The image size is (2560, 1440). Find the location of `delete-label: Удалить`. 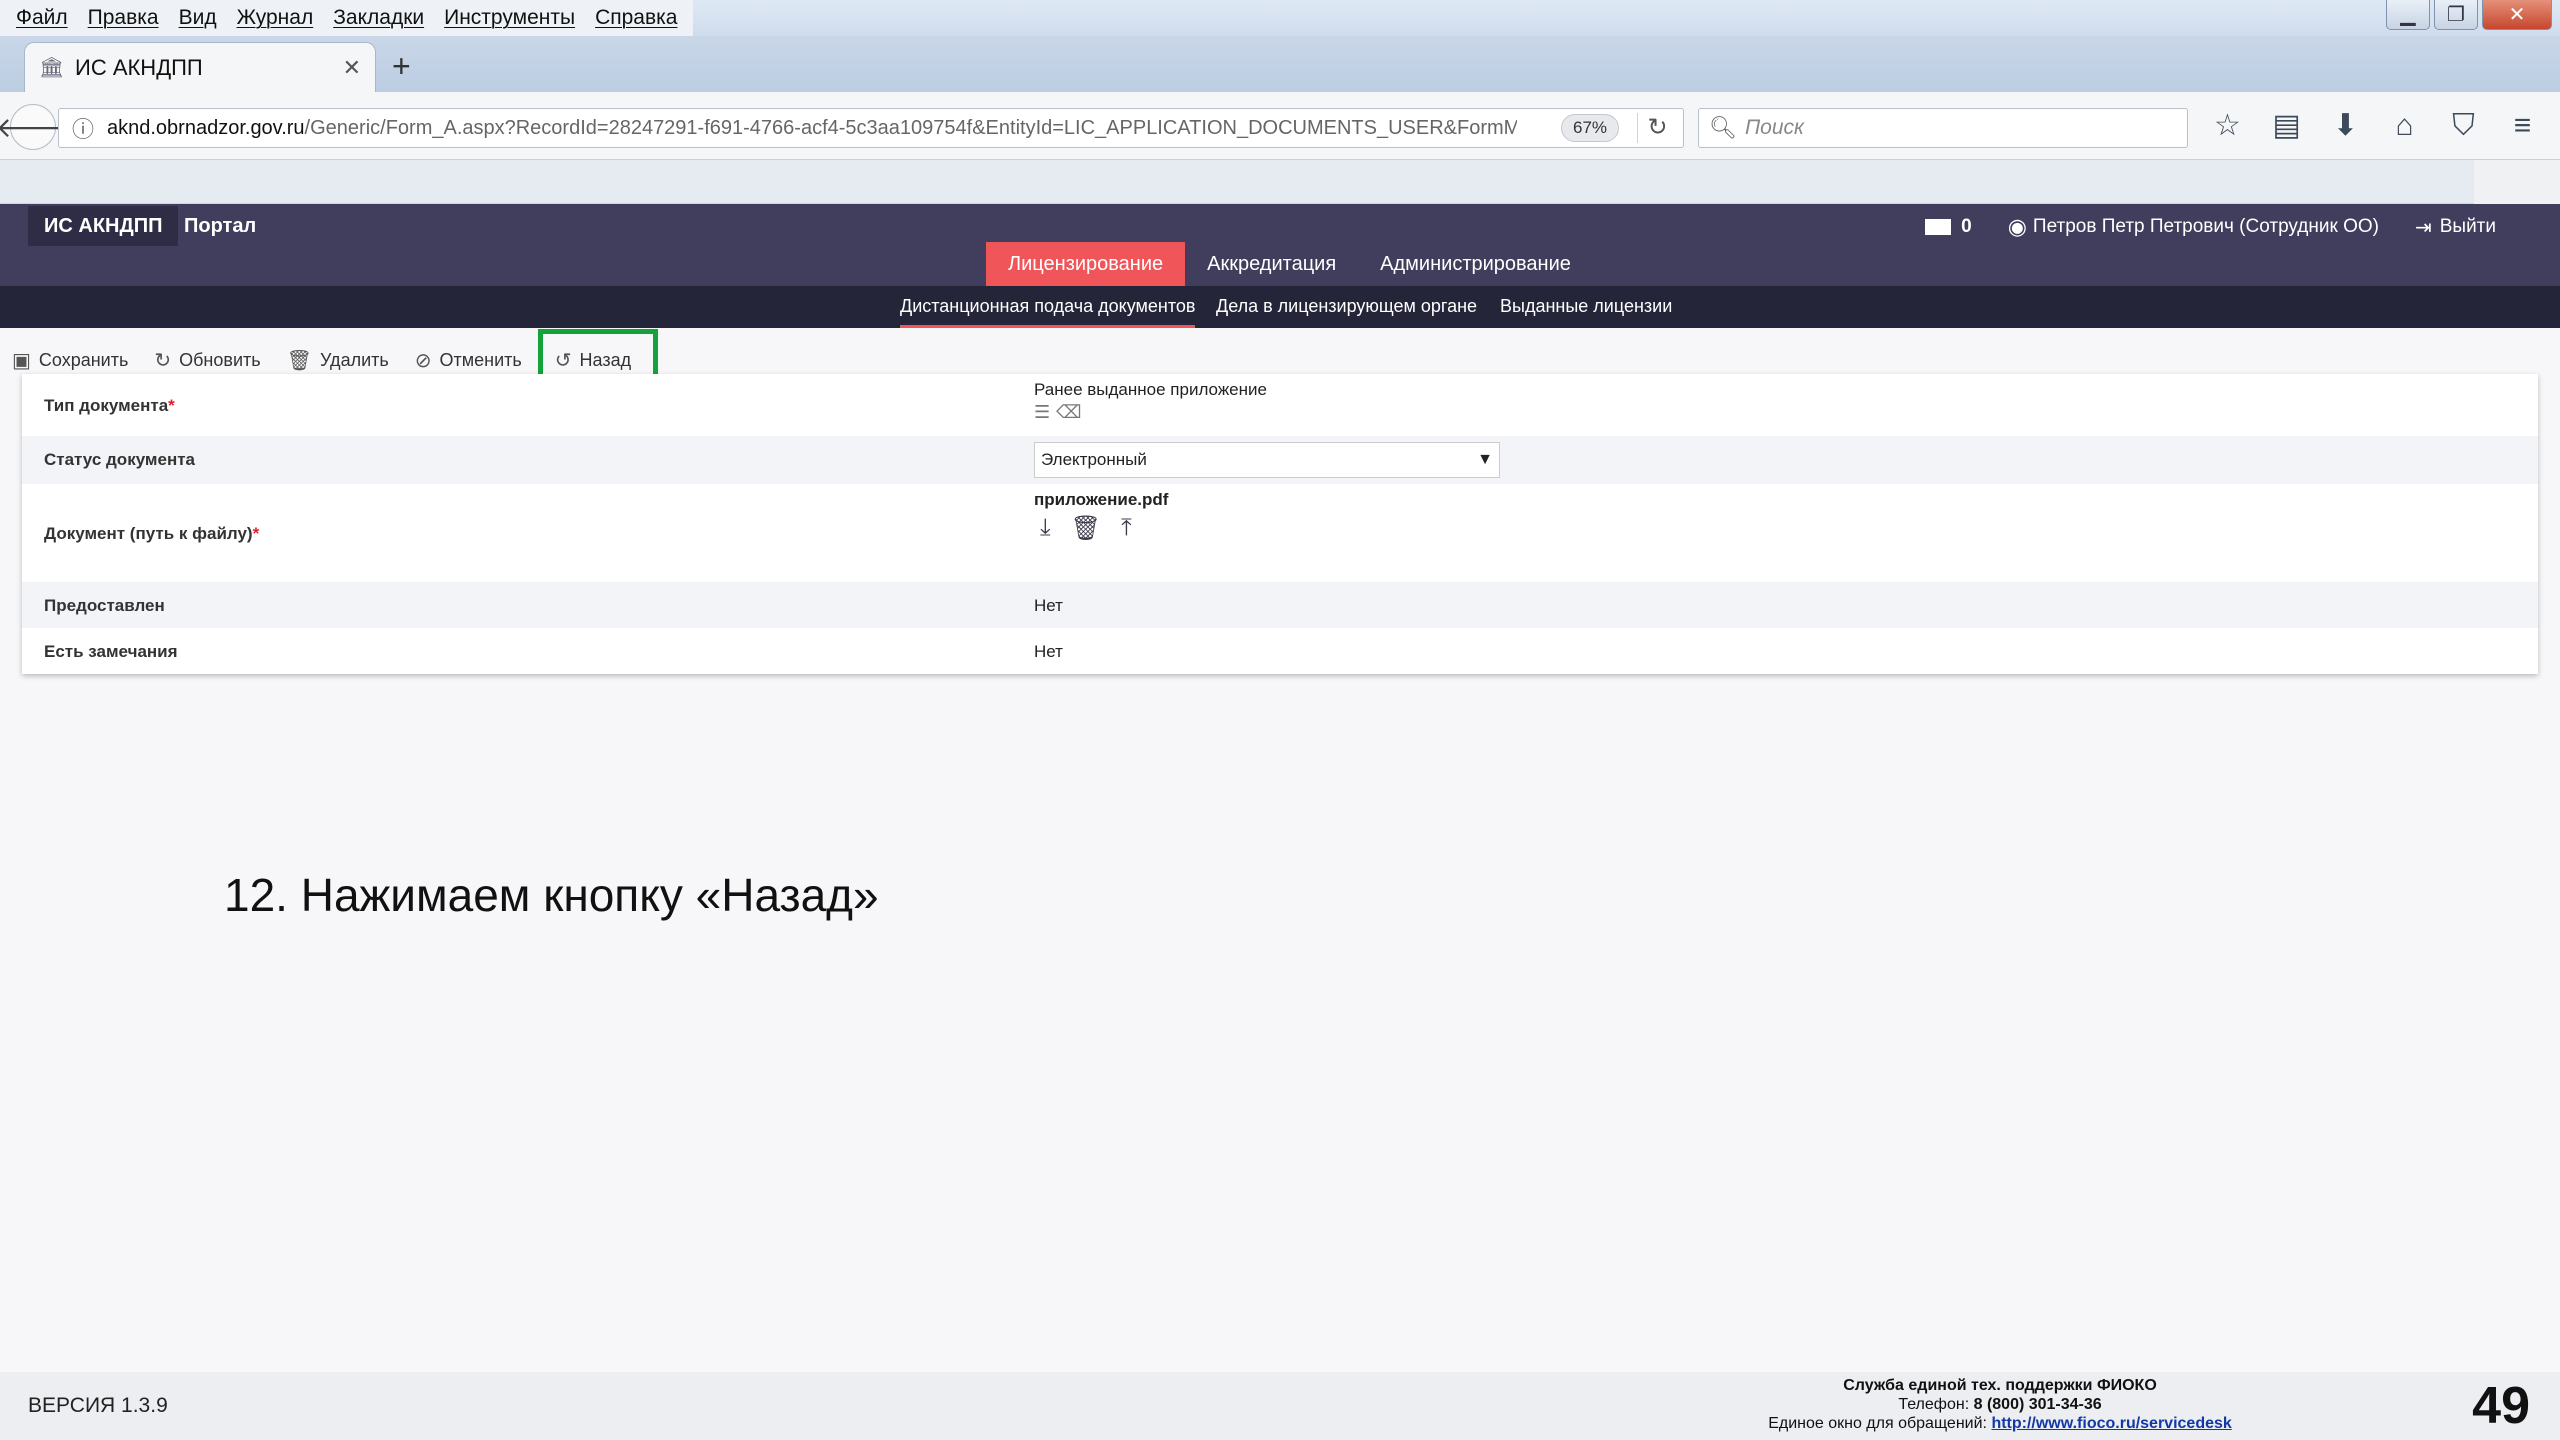

delete-label: Удалить is located at coordinates (354, 359).